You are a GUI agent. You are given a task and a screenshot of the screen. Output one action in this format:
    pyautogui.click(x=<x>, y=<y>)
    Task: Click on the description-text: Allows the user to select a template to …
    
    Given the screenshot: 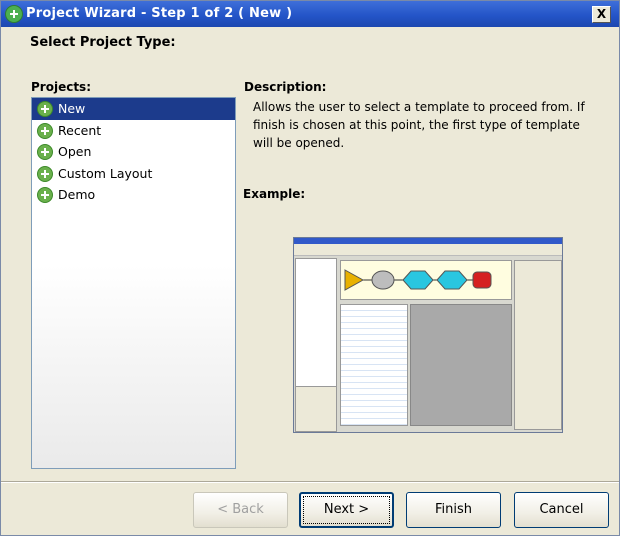 What is the action you would take?
    pyautogui.click(x=419, y=125)
    